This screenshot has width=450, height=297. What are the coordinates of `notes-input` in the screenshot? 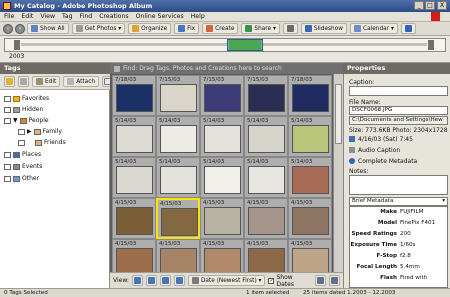 It's located at (398, 185).